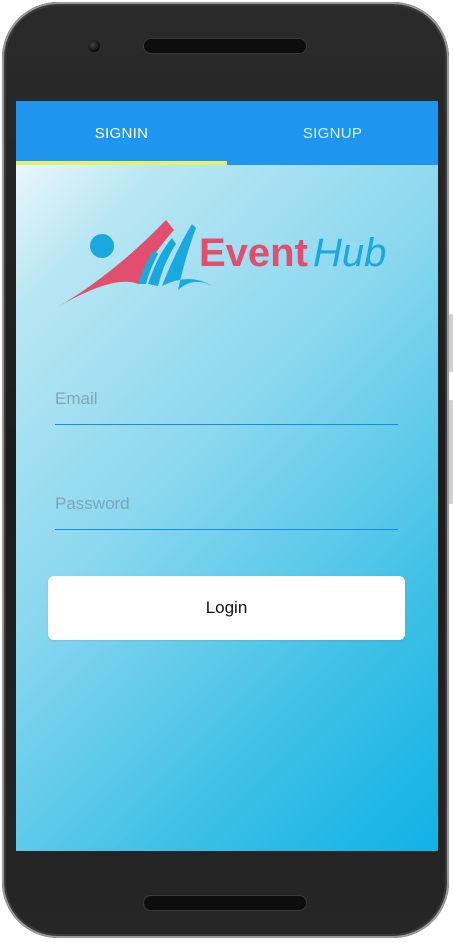 The width and height of the screenshot is (453, 942). What do you see at coordinates (94, 46) in the screenshot?
I see `front-camera` at bounding box center [94, 46].